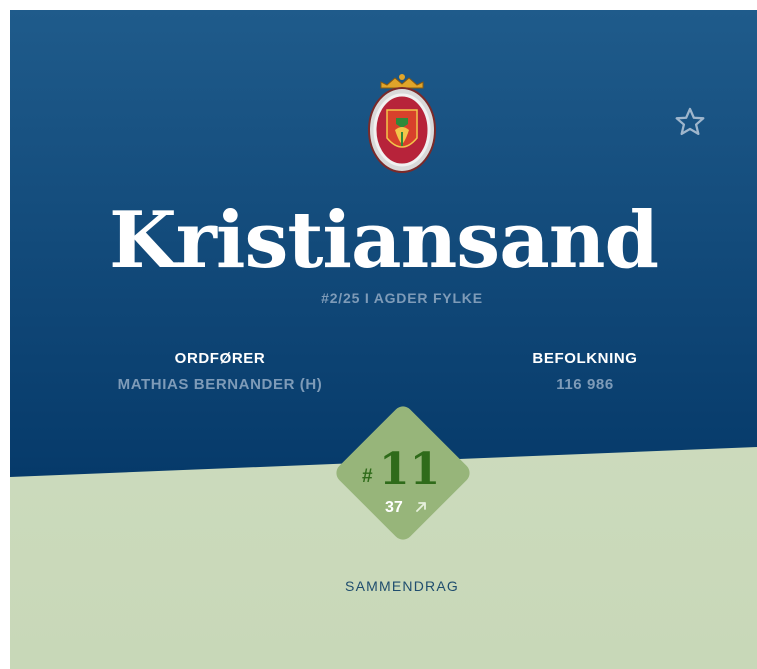 This screenshot has height=669, width=757. What do you see at coordinates (402, 298) in the screenshot?
I see `county-rank: #2/25 I AGDER FYLKE` at bounding box center [402, 298].